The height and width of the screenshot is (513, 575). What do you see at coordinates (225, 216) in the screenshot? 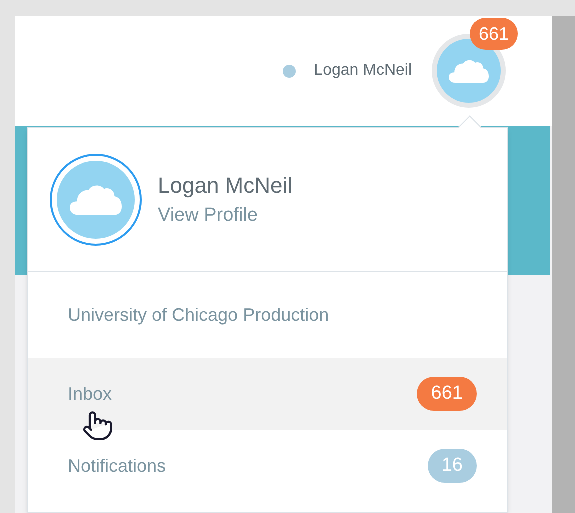
I see `view-profile-link: View Profile` at bounding box center [225, 216].